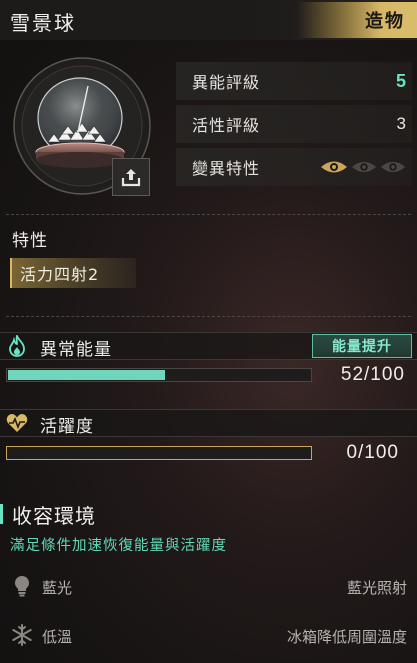 The height and width of the screenshot is (663, 417). What do you see at coordinates (226, 82) in the screenshot?
I see `stat-label: 異能評級` at bounding box center [226, 82].